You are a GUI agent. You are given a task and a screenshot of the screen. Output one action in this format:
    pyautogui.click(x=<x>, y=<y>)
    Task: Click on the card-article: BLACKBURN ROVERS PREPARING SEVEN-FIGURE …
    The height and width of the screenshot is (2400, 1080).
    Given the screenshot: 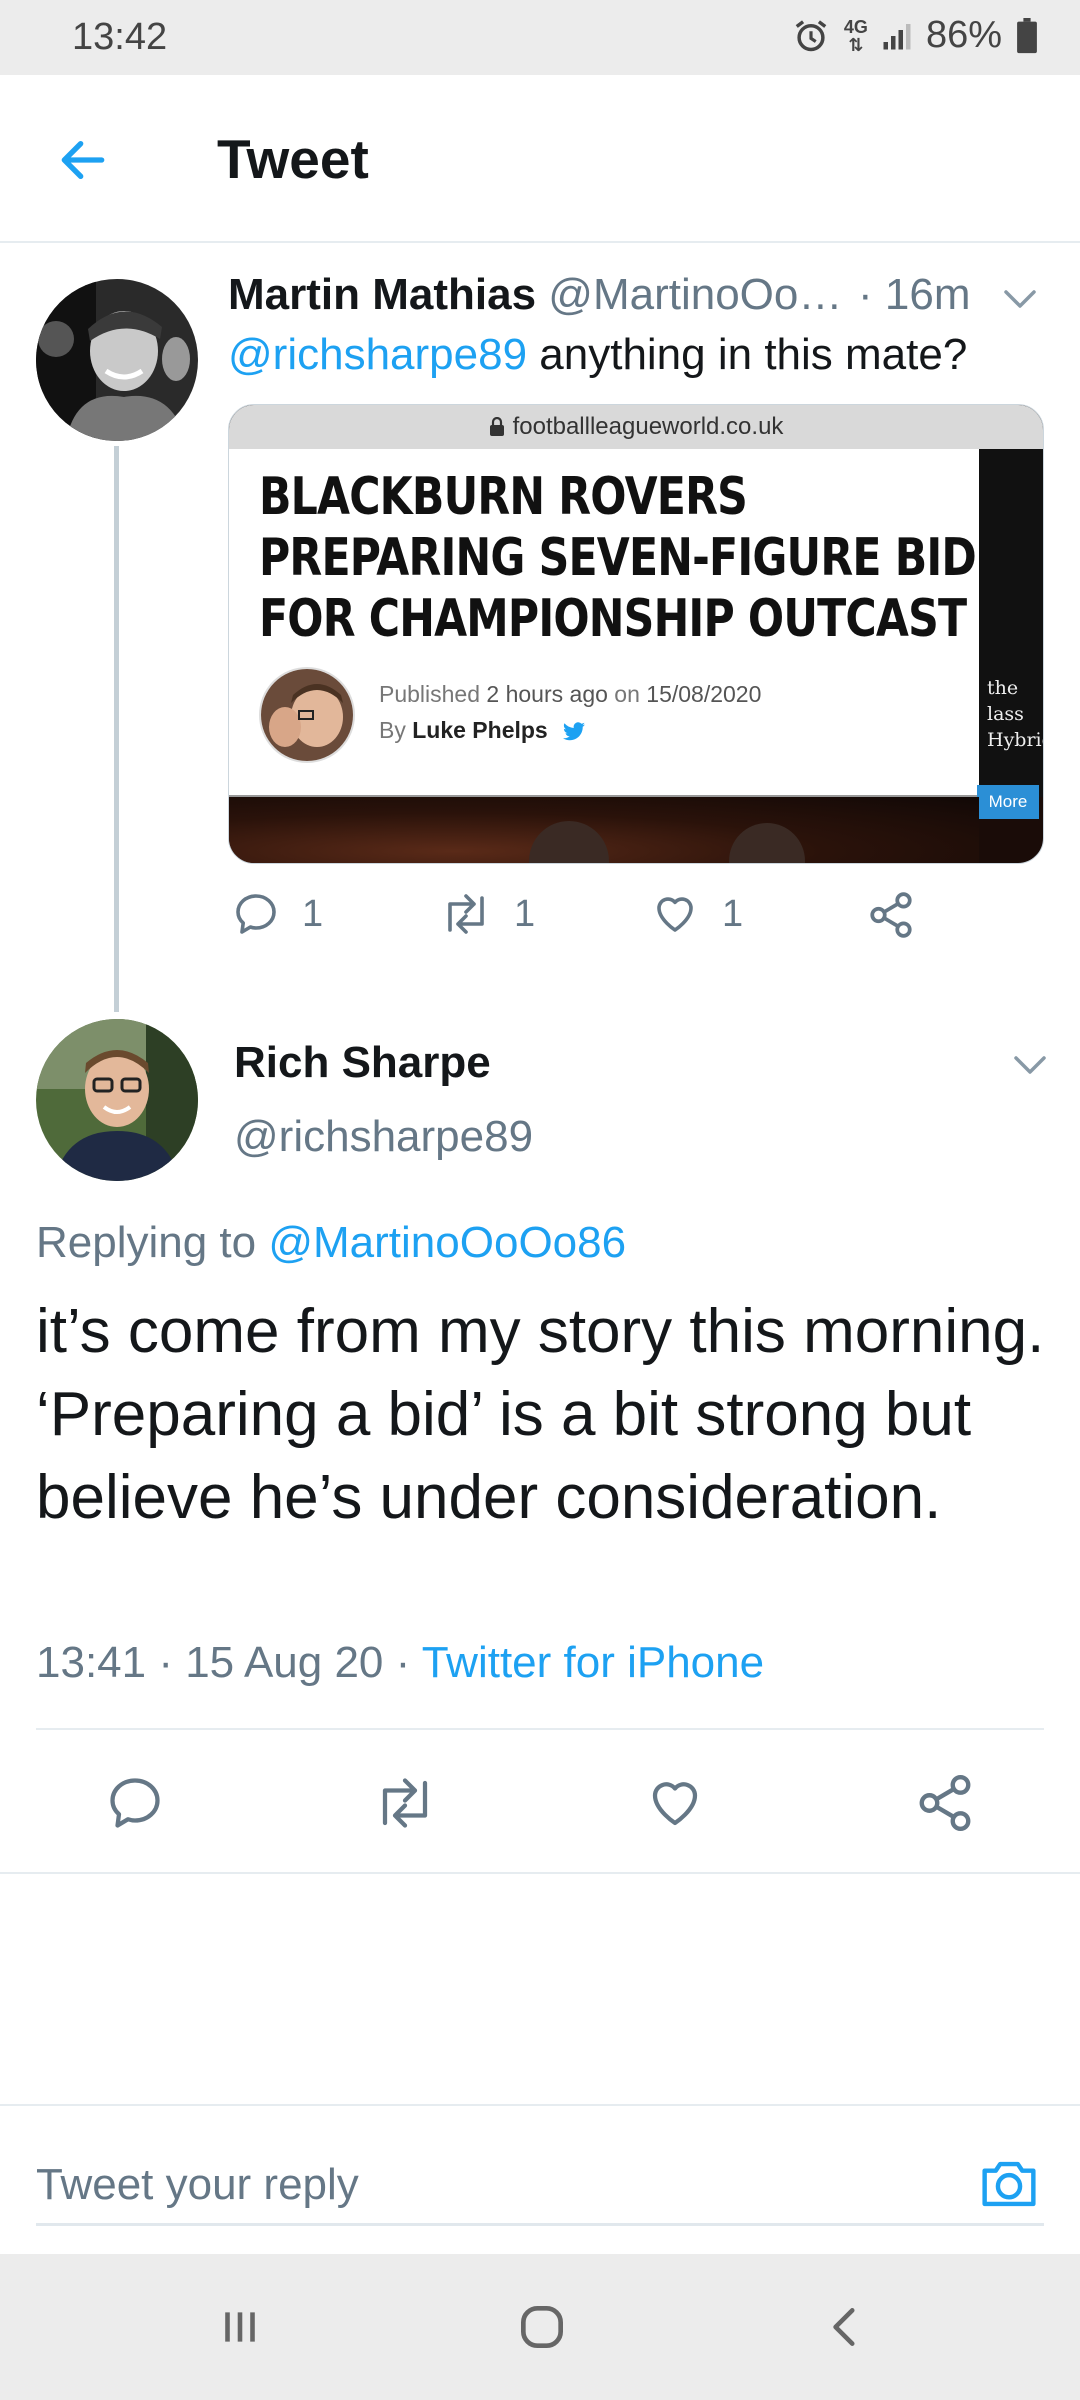 What is the action you would take?
    pyautogui.click(x=604, y=623)
    